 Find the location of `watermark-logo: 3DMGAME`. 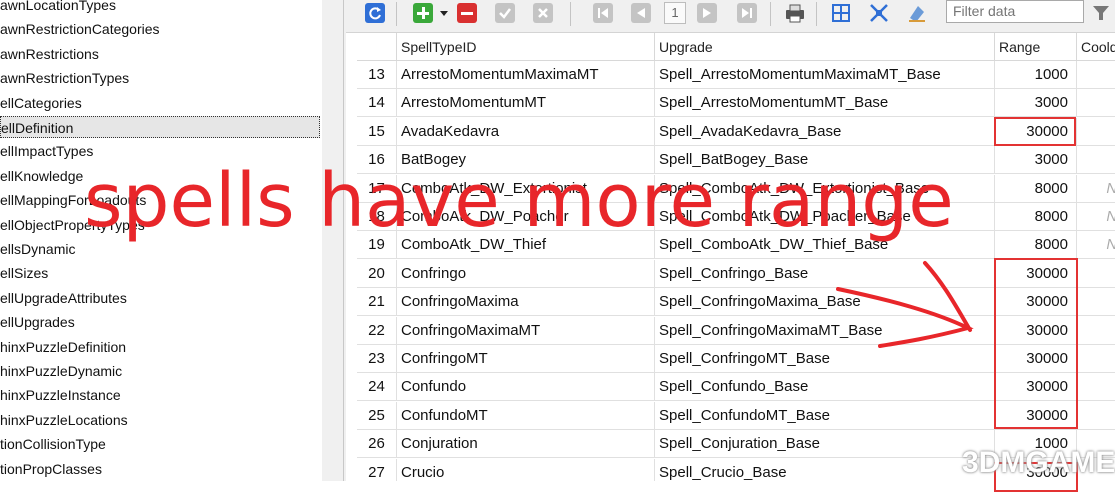

watermark-logo: 3DMGAME is located at coordinates (1038, 462).